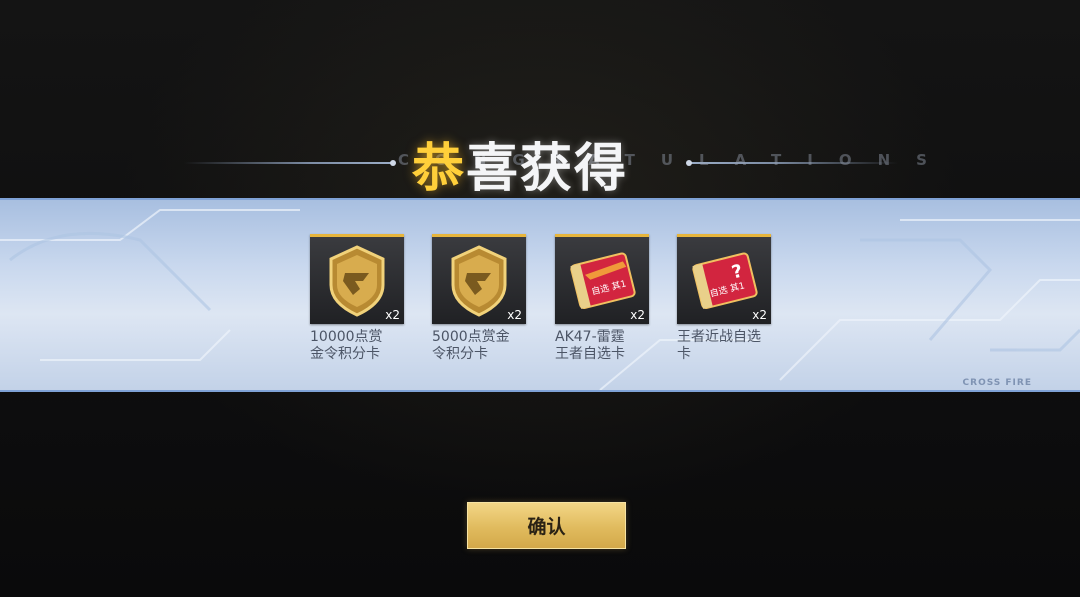 The height and width of the screenshot is (597, 1080). Describe the element at coordinates (439, 169) in the screenshot. I see `title-highlight: 恭` at that location.